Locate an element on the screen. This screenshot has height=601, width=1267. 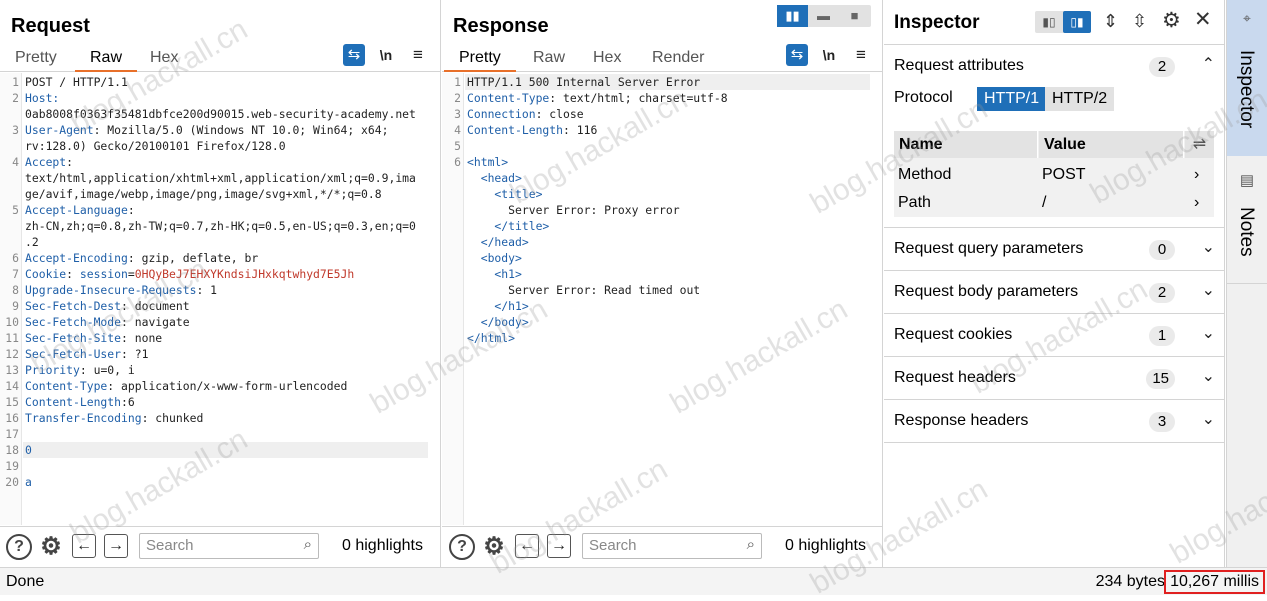
code-line: Sec-Fetch-Mode: navigate is located at coordinates (107, 322).